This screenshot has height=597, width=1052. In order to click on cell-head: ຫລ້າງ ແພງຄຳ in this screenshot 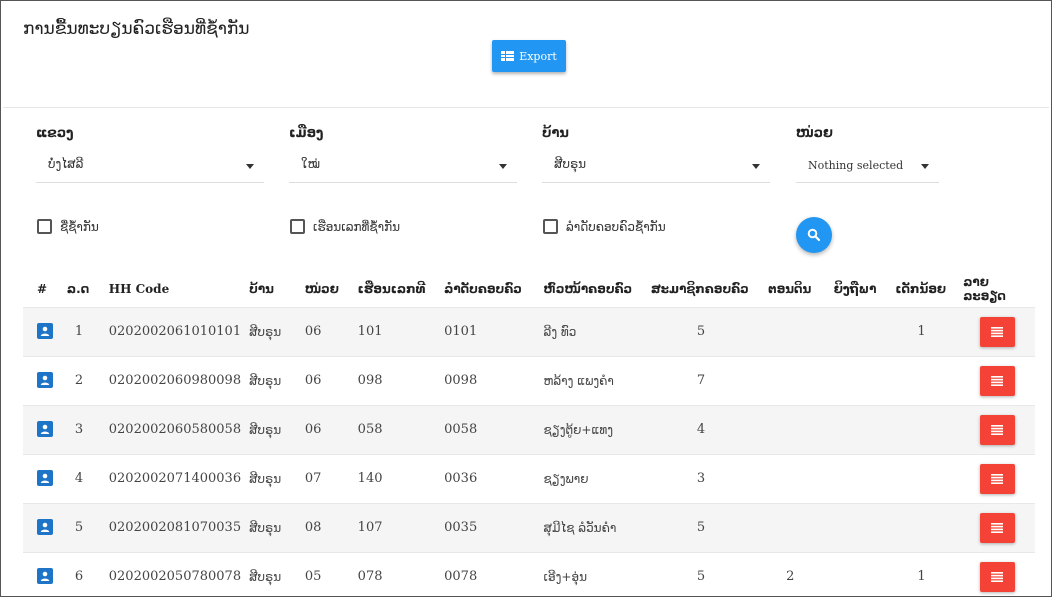, I will do `click(578, 380)`.